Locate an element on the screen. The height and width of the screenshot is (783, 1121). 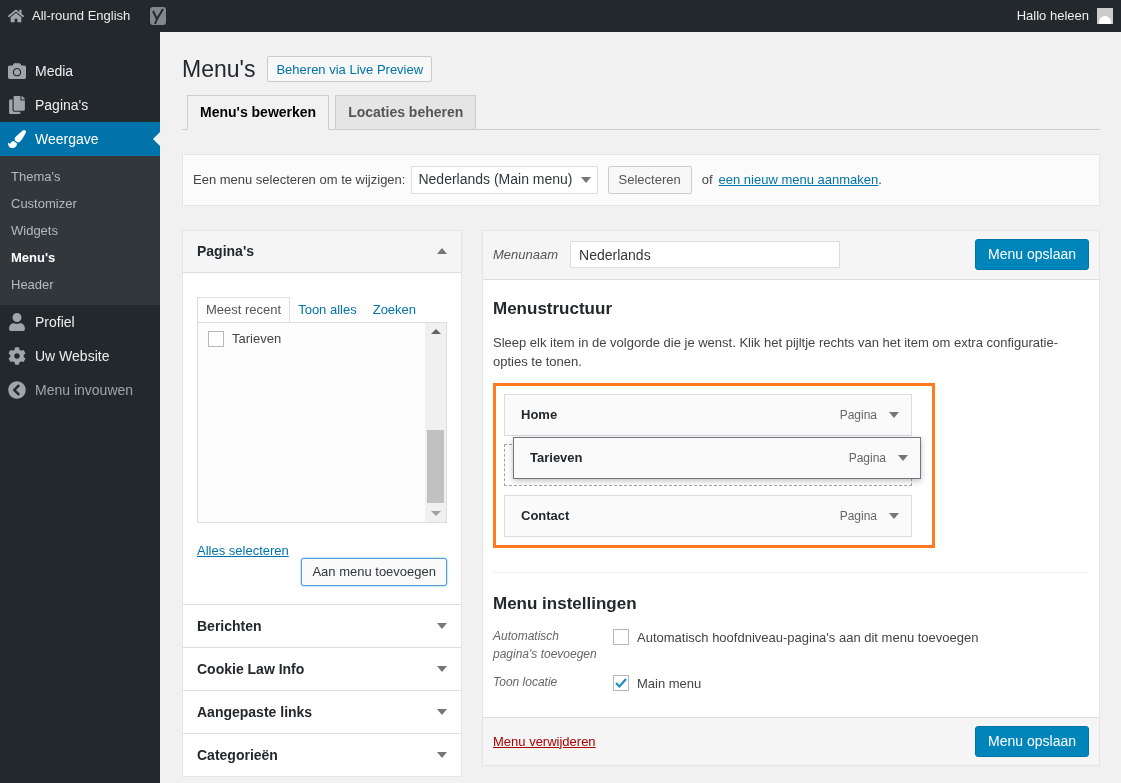
add-to-menu-button: Aan menu toevoegen is located at coordinates (374, 572).